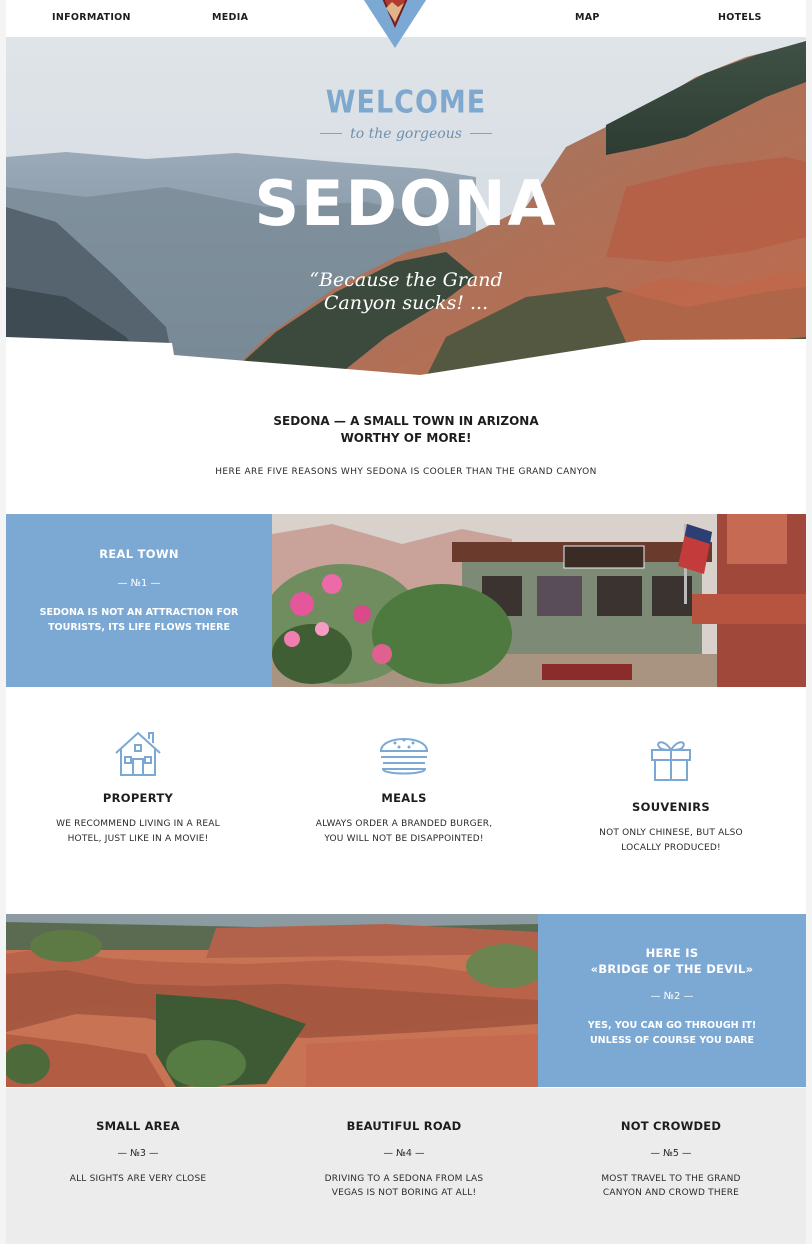 This screenshot has height=1244, width=812. What do you see at coordinates (404, 1126) in the screenshot?
I see `reason-title: BEAUTIFUL ROAD` at bounding box center [404, 1126].